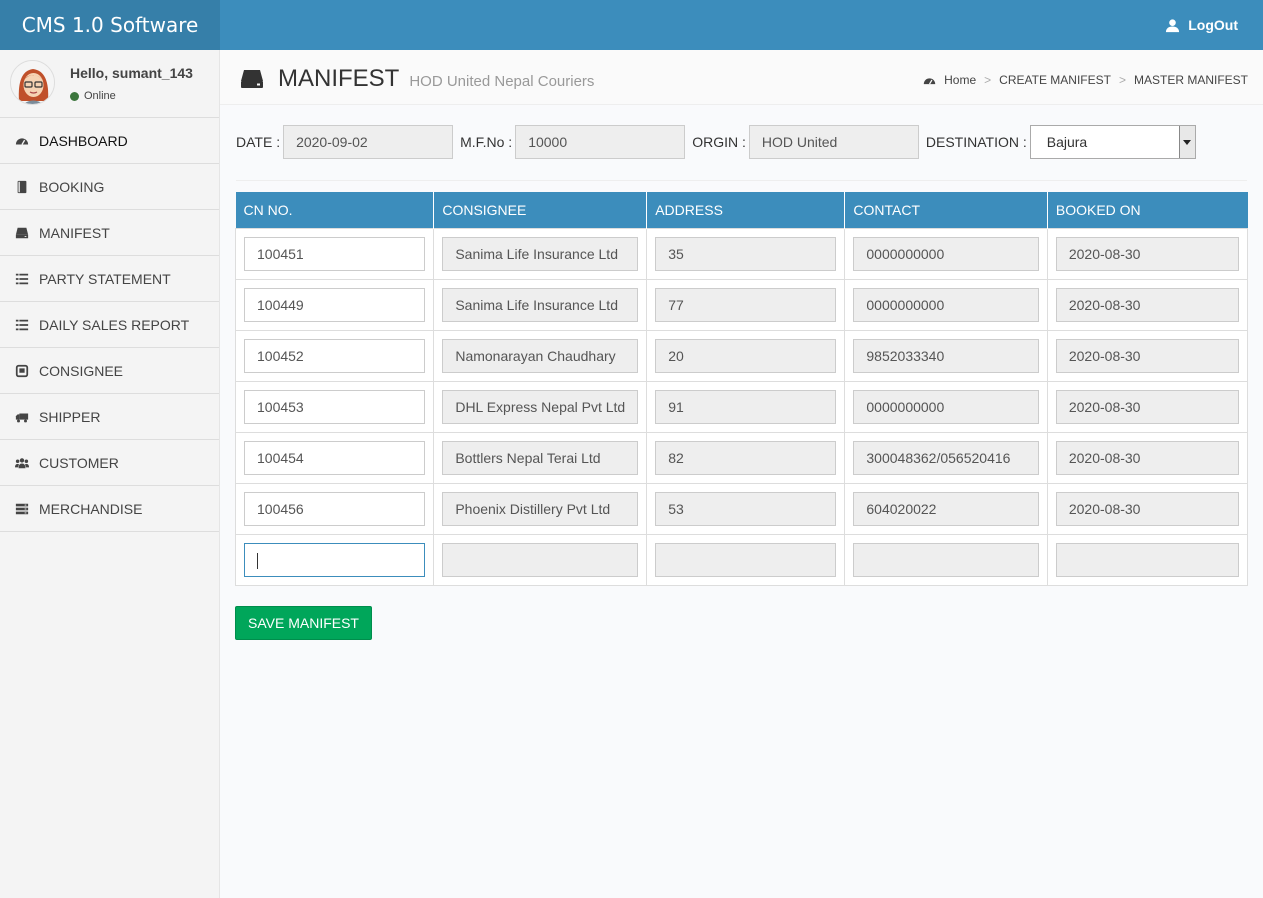 The height and width of the screenshot is (898, 1263). I want to click on top-navbar: CMS 1.0 Software LogOut, so click(631, 25).